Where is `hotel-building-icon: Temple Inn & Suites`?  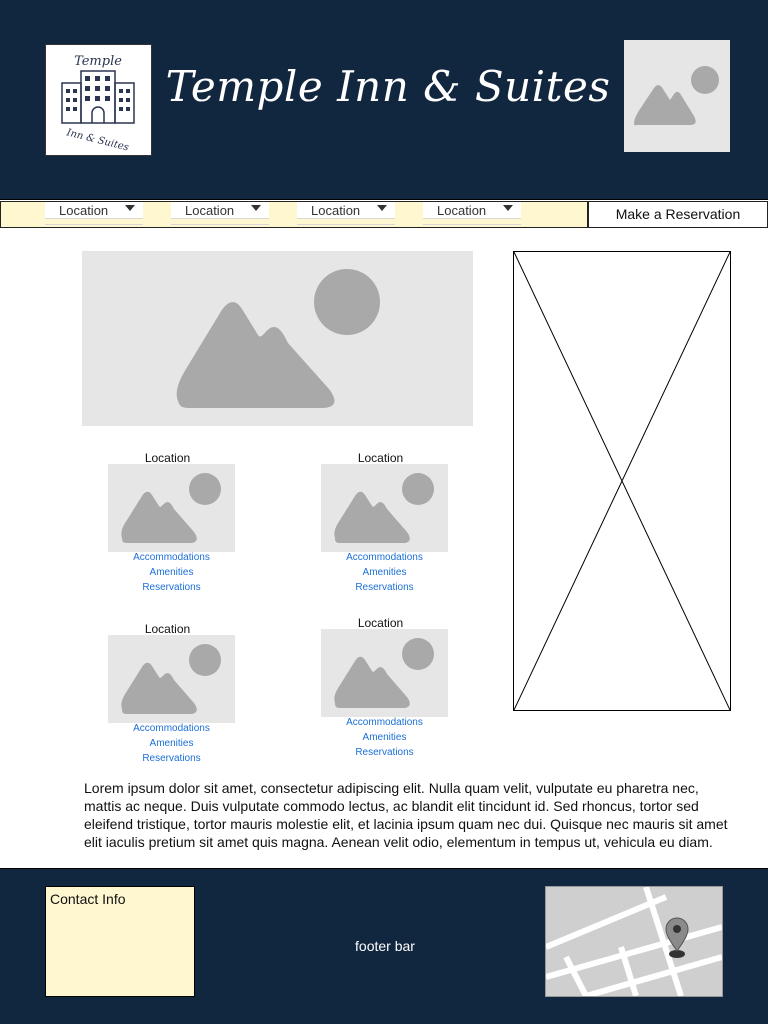 hotel-building-icon: Temple Inn & Suites is located at coordinates (98, 103).